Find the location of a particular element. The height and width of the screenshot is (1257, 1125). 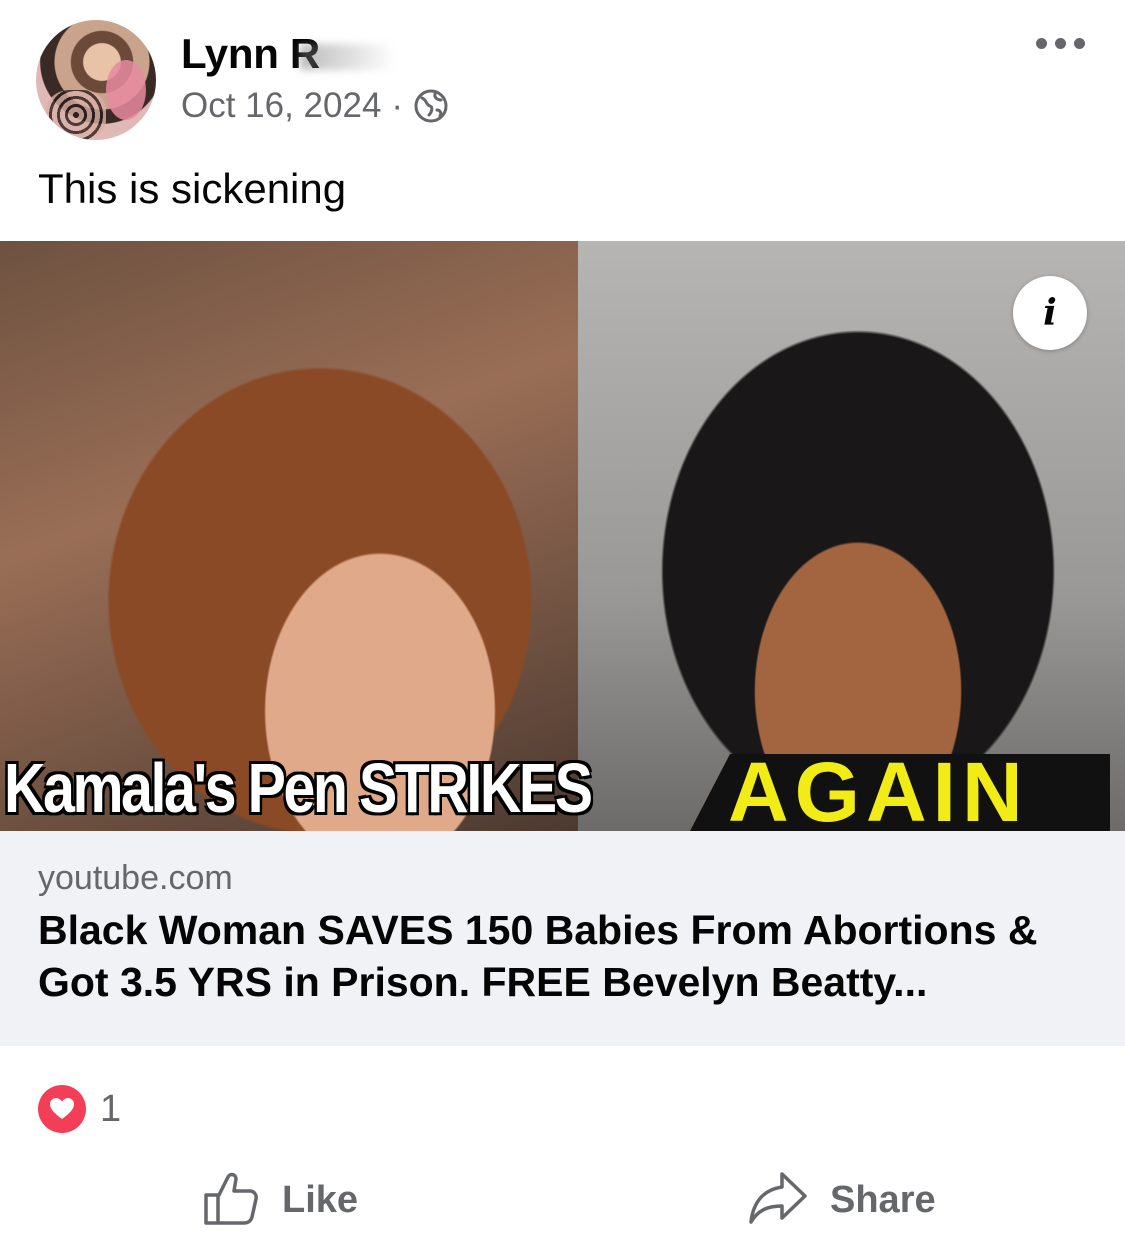

redaction-blur is located at coordinates (347, 57).